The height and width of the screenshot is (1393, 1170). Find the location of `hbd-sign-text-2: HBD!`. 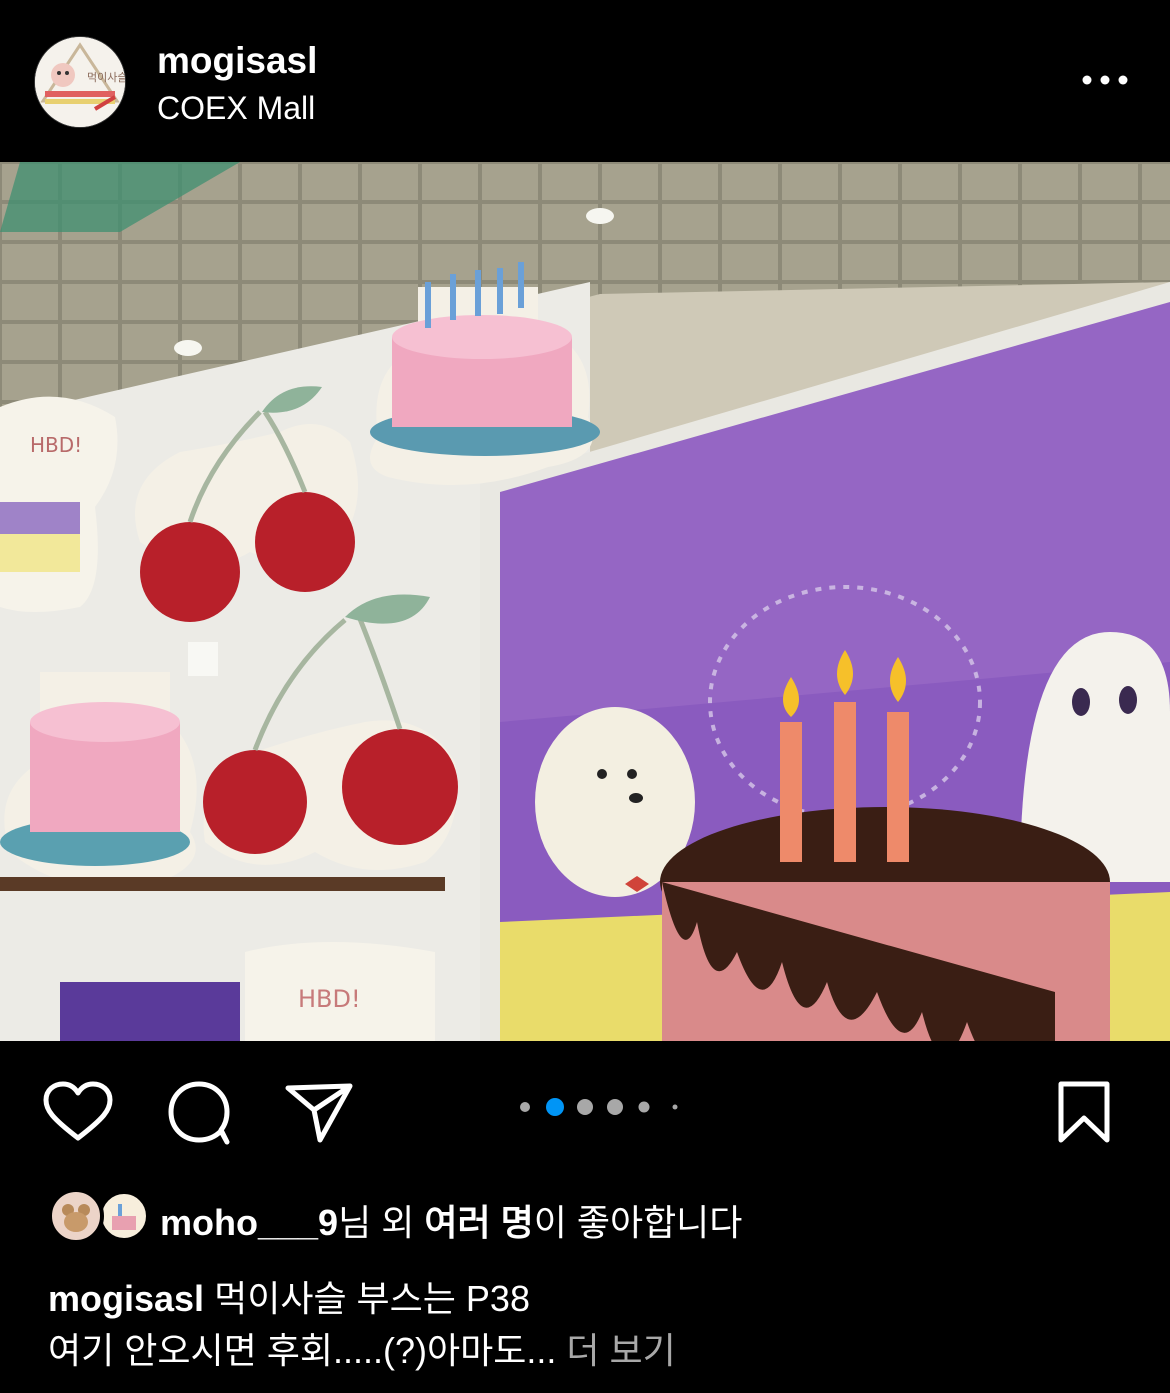

hbd-sign-text-2: HBD! is located at coordinates (329, 999).